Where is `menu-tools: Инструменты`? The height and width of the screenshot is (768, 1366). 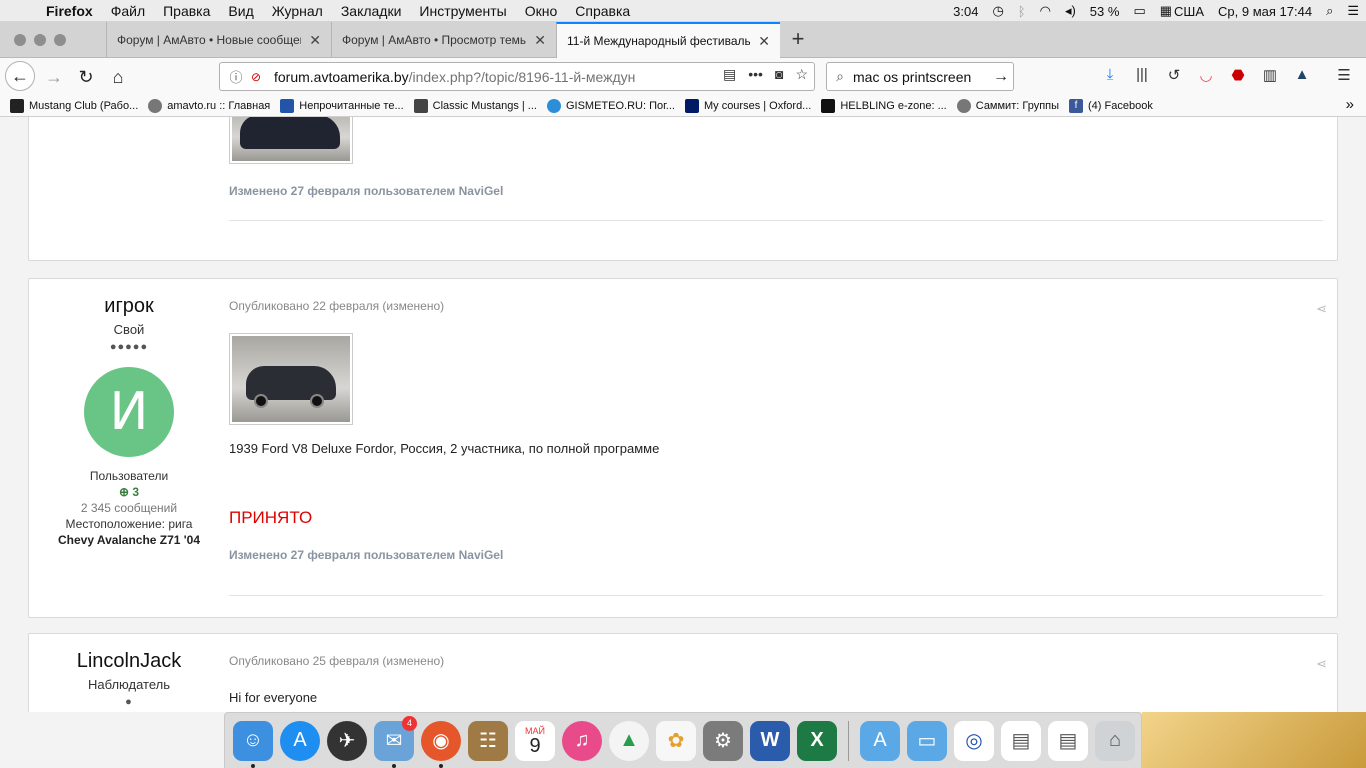
menu-tools: Инструменты is located at coordinates (462, 11).